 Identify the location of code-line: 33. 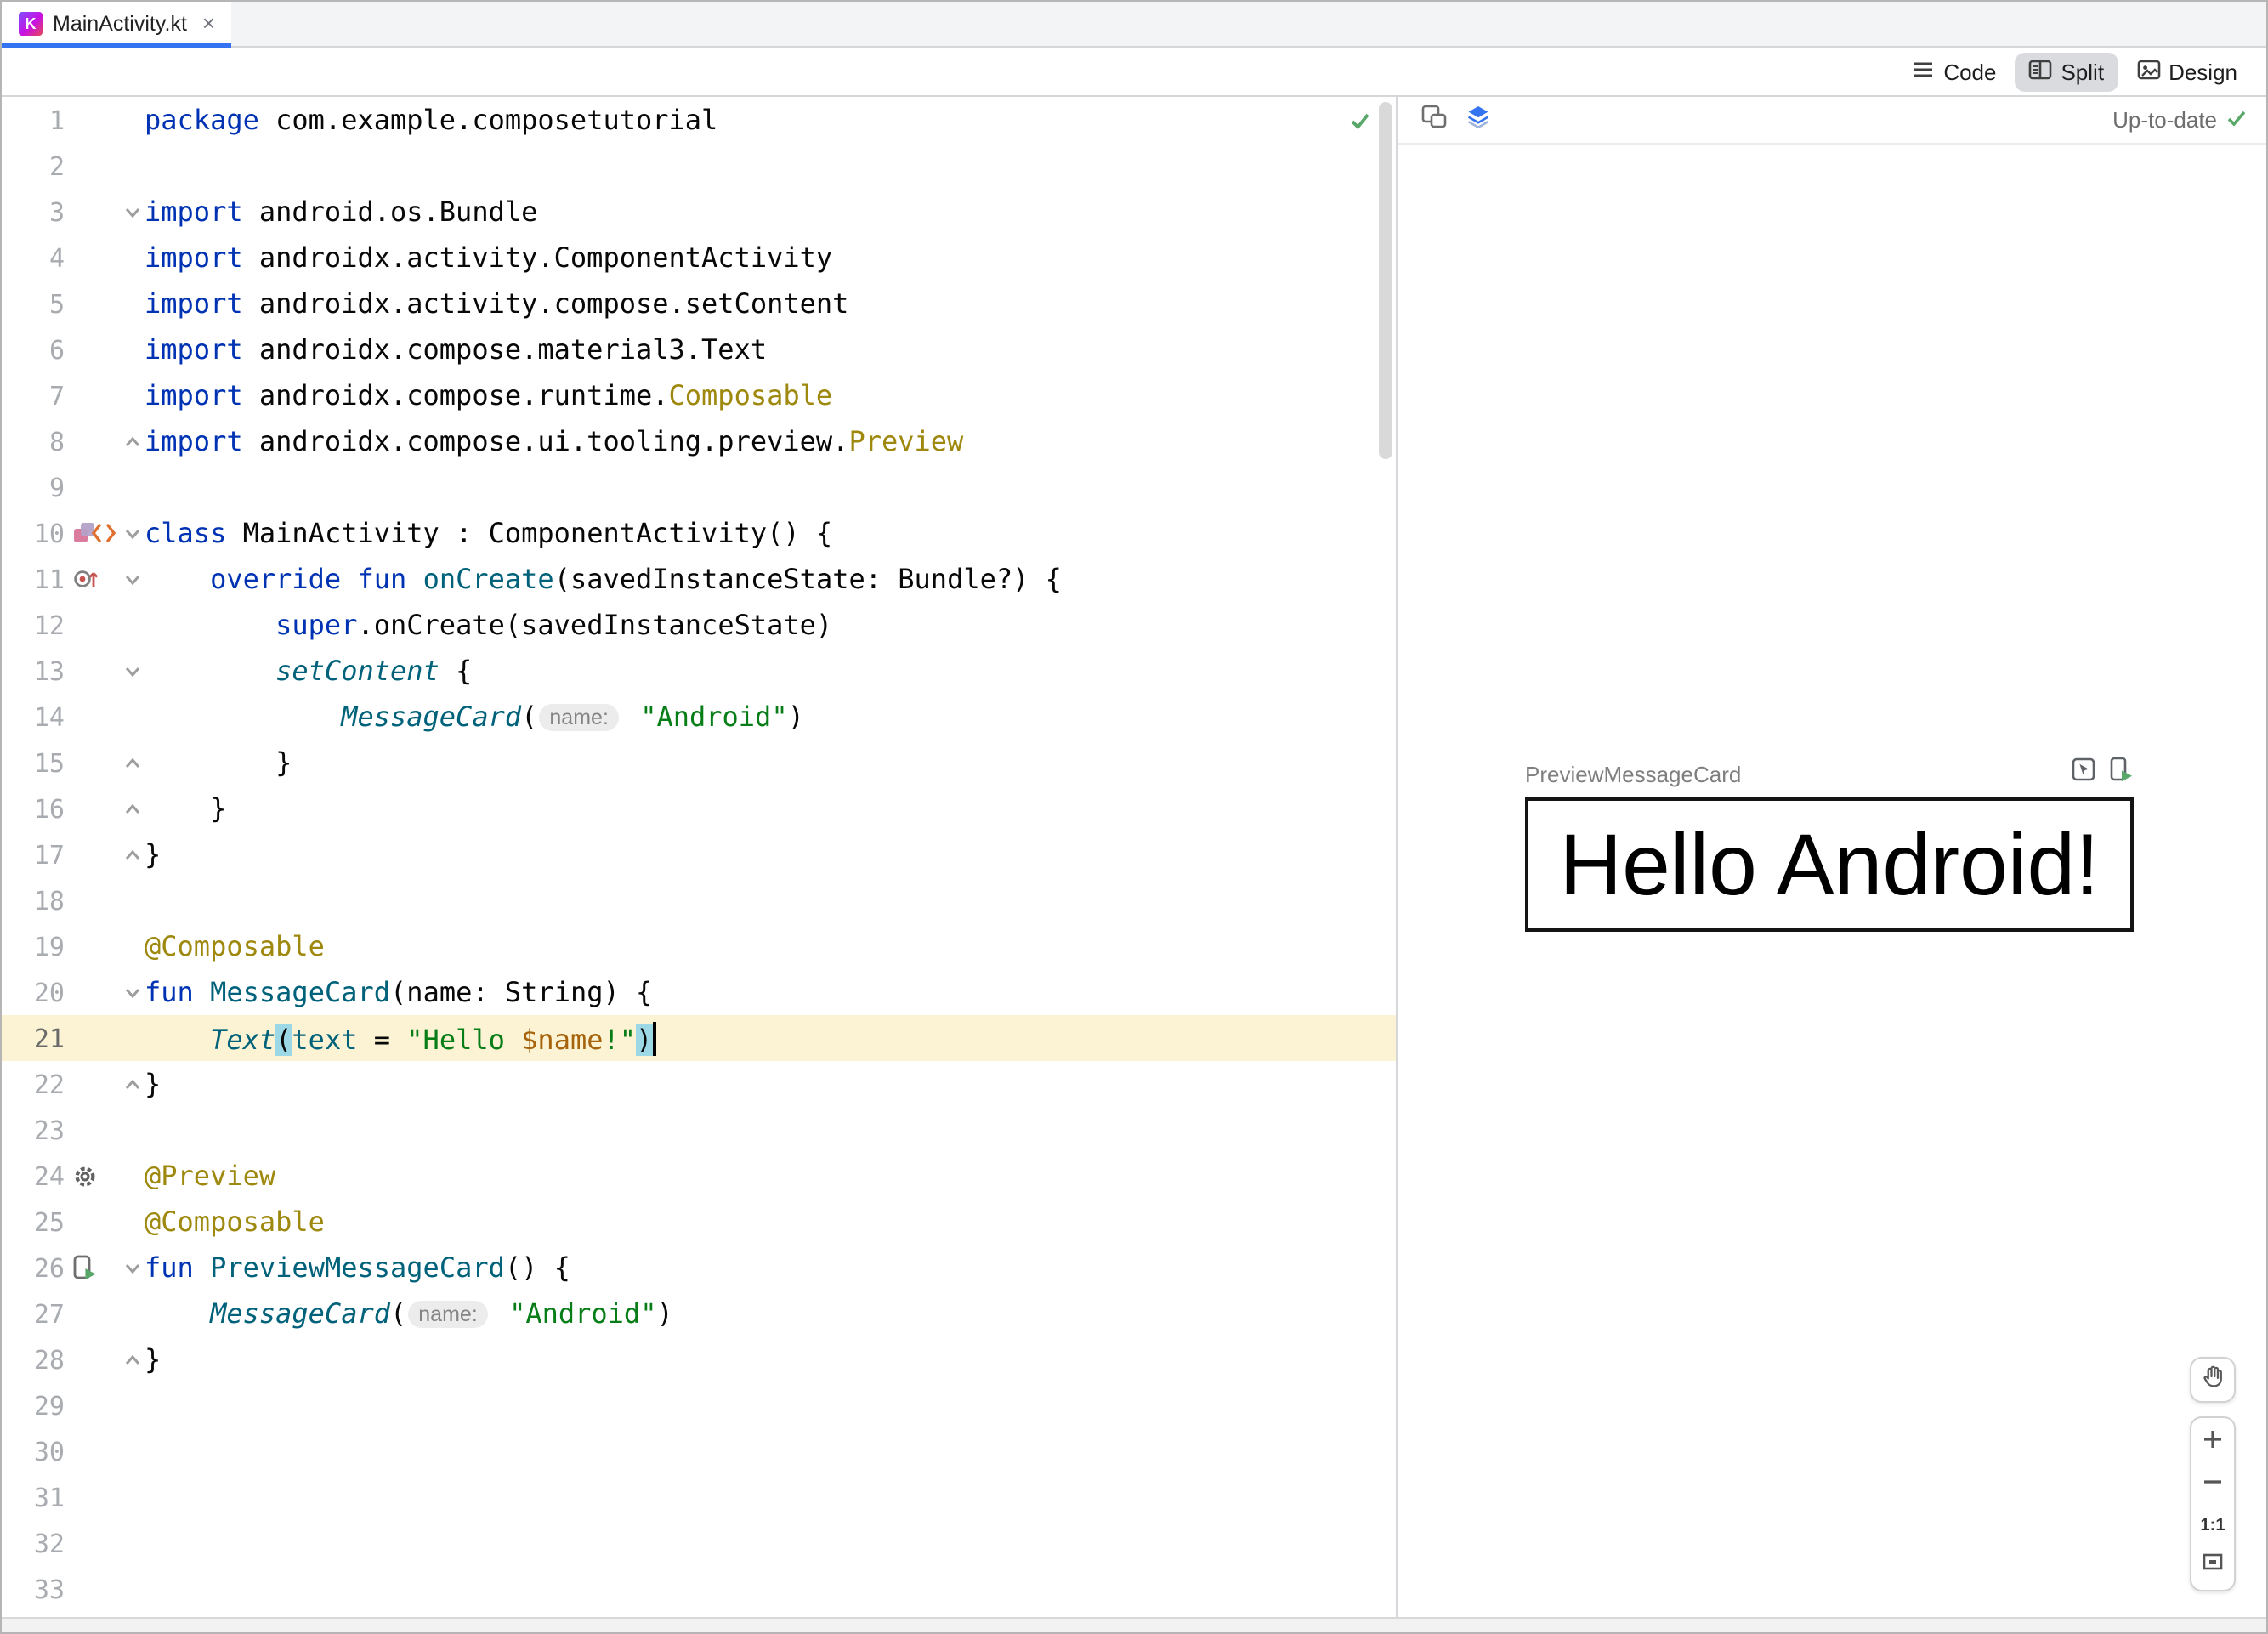
(698, 1589).